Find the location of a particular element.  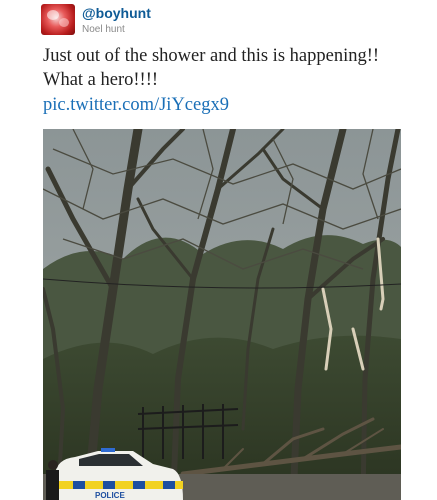

user-display-name: Noel hunt is located at coordinates (103, 29).